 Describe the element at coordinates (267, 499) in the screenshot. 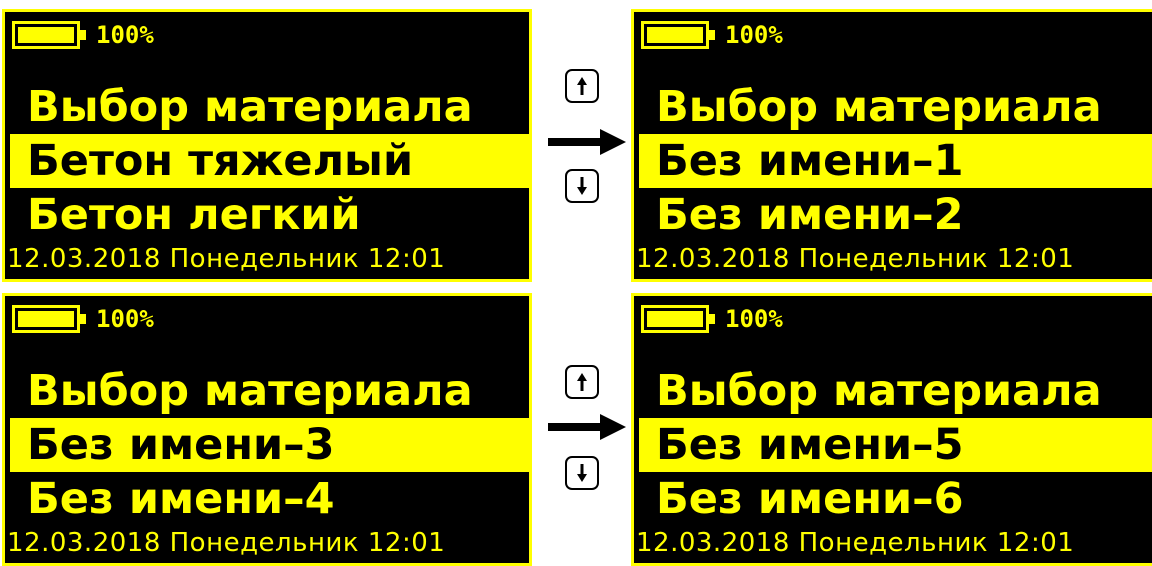

I see `menu-item: Без имени–4` at that location.